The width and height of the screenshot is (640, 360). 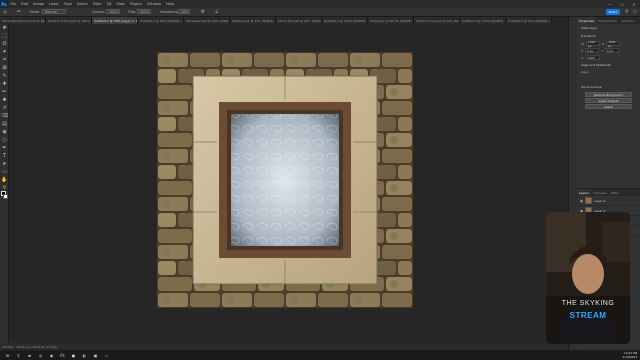 What do you see at coordinates (40, 355) in the screenshot?
I see `edge-icon: ◎` at bounding box center [40, 355].